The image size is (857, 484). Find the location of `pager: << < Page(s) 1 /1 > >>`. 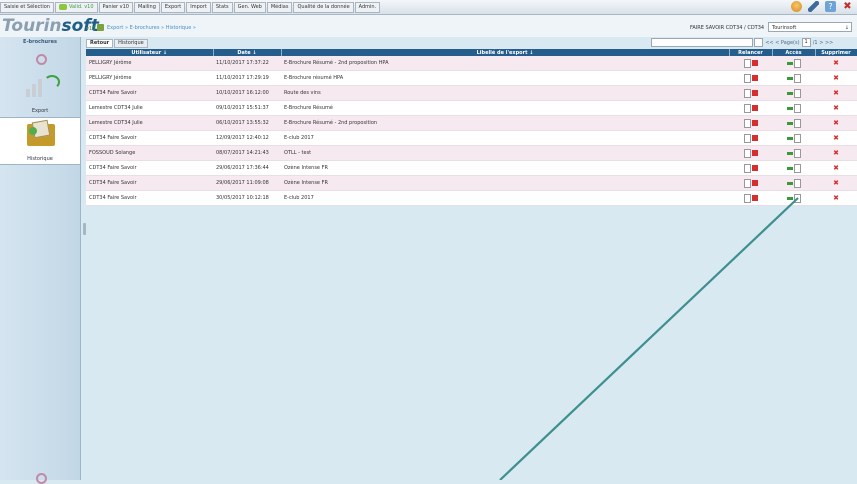

pager: << < Page(s) 1 /1 > >> is located at coordinates (793, 42).